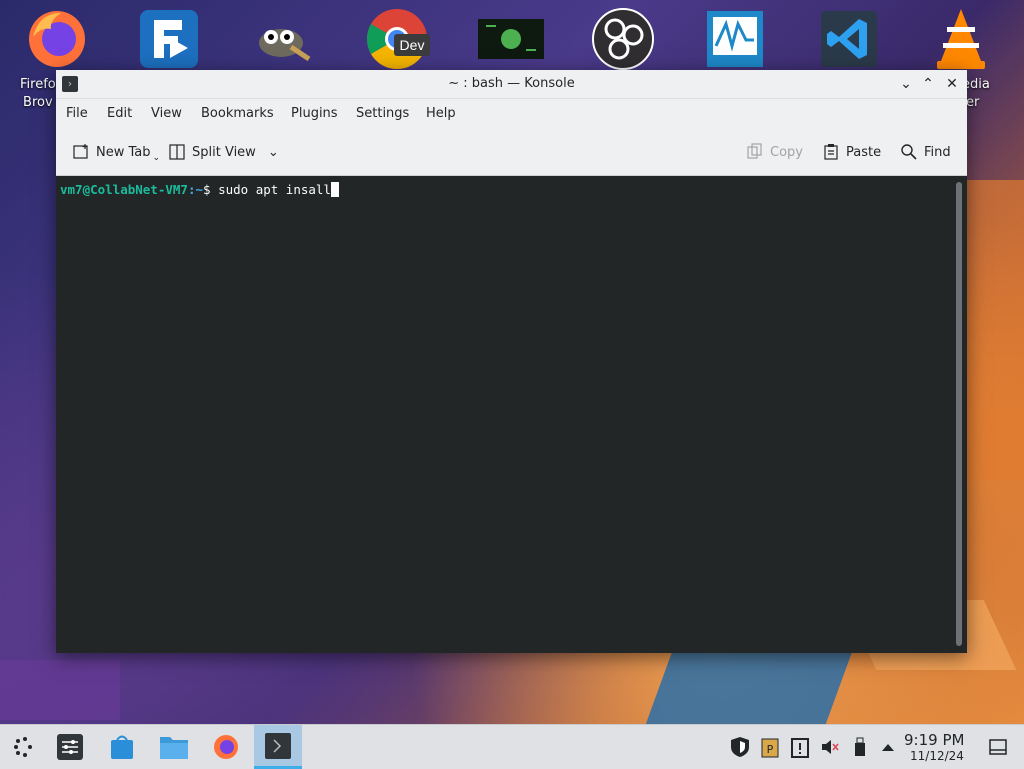 The width and height of the screenshot is (1024, 769). I want to click on tray-expand-icon, so click(888, 747).